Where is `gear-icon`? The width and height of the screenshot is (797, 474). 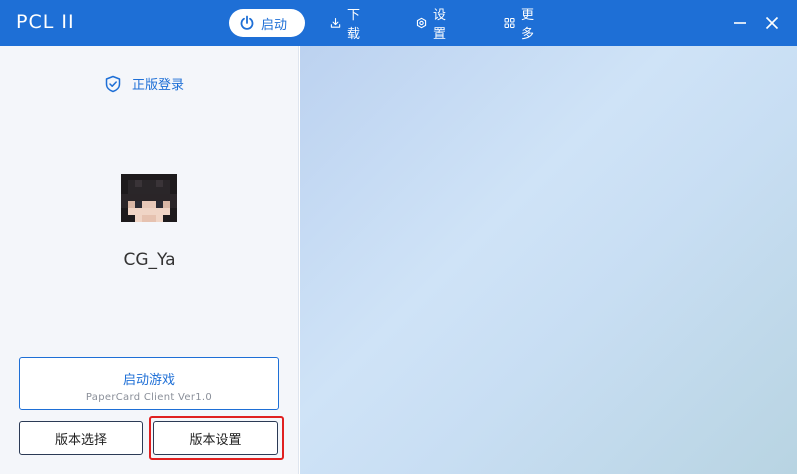 gear-icon is located at coordinates (421, 23).